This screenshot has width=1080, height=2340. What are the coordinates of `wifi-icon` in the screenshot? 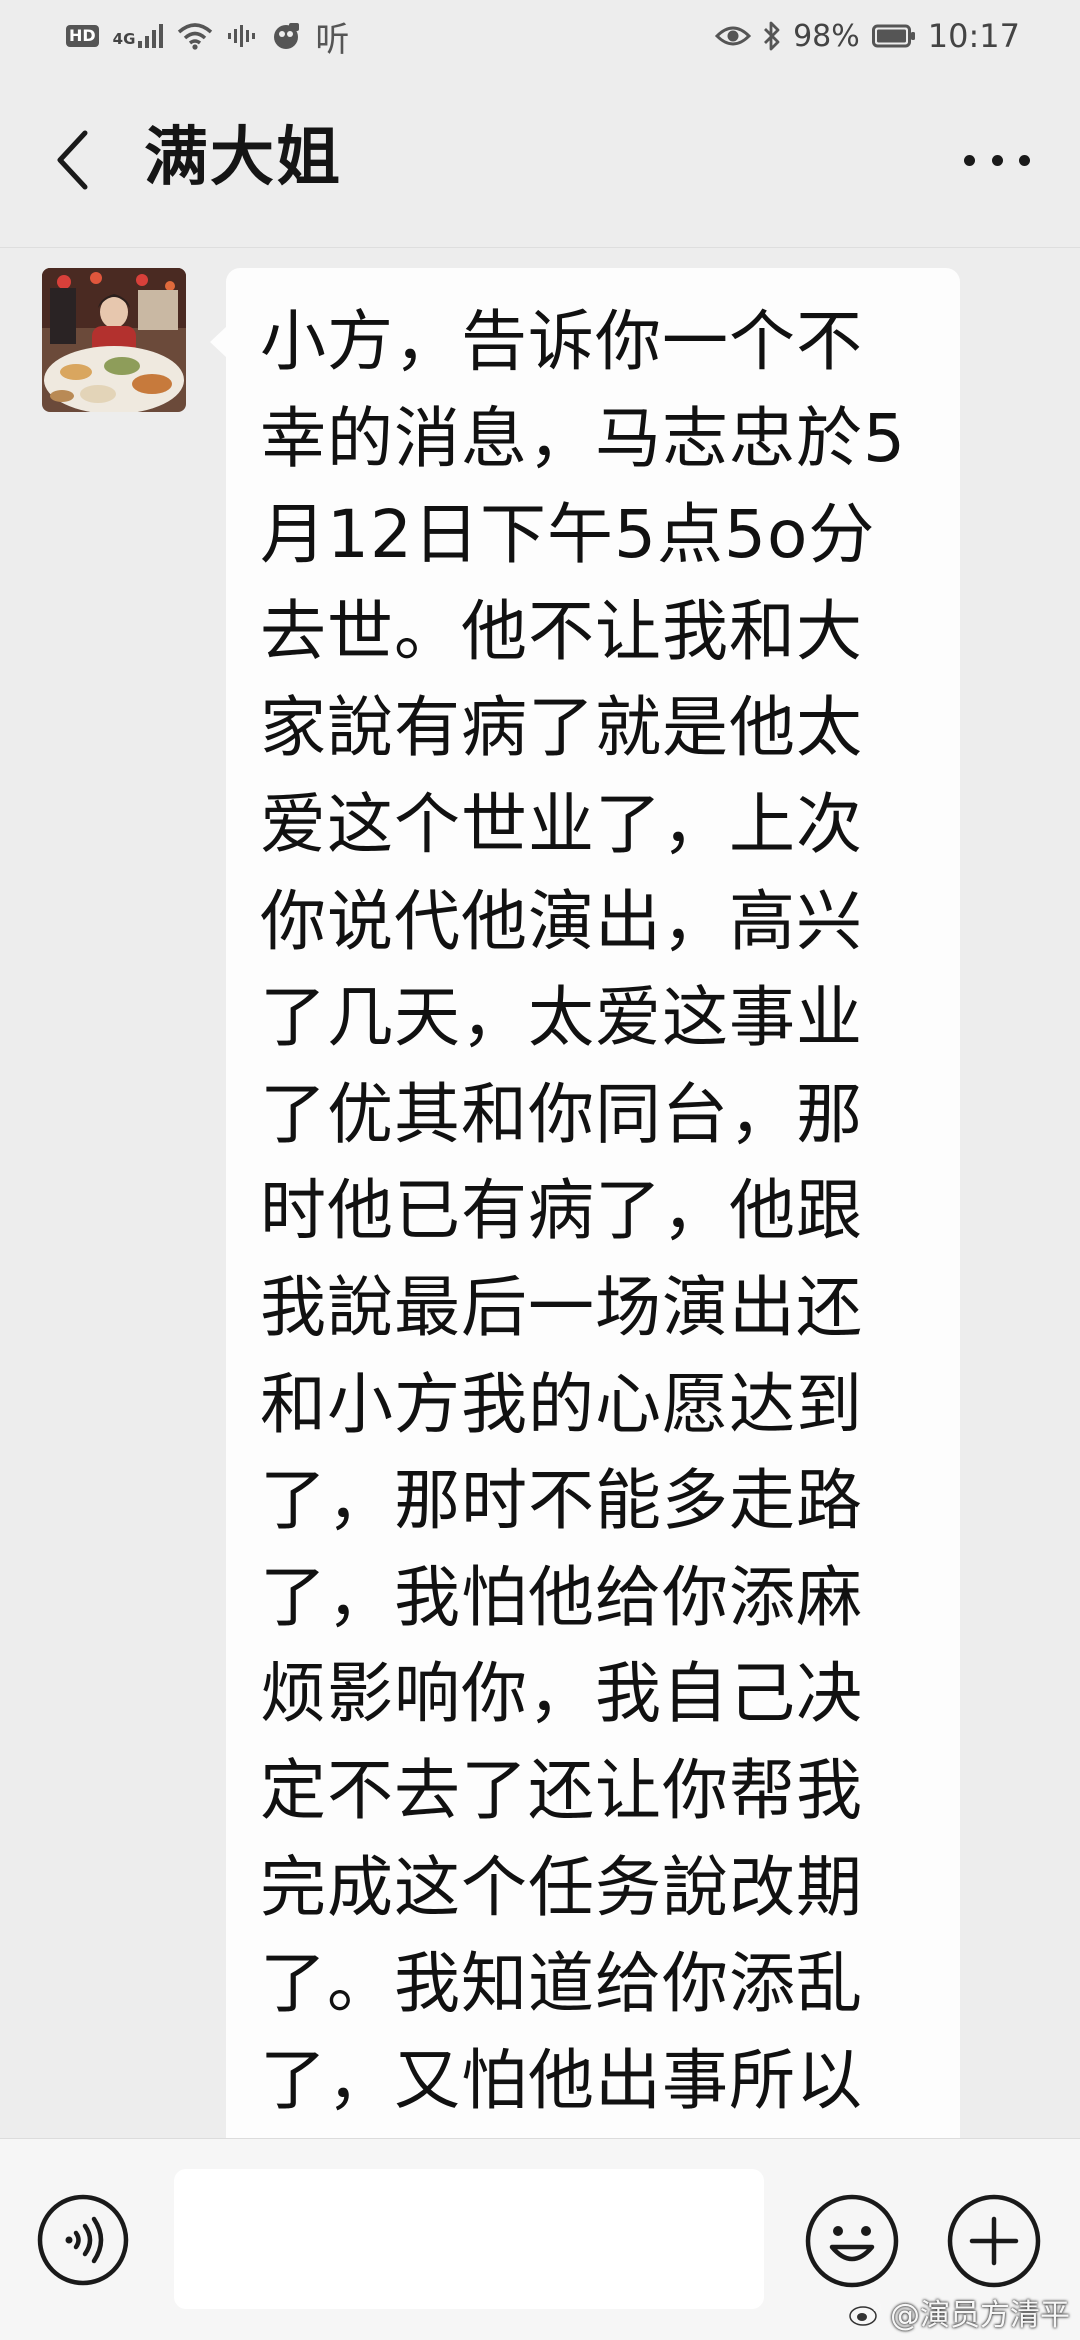 It's located at (195, 36).